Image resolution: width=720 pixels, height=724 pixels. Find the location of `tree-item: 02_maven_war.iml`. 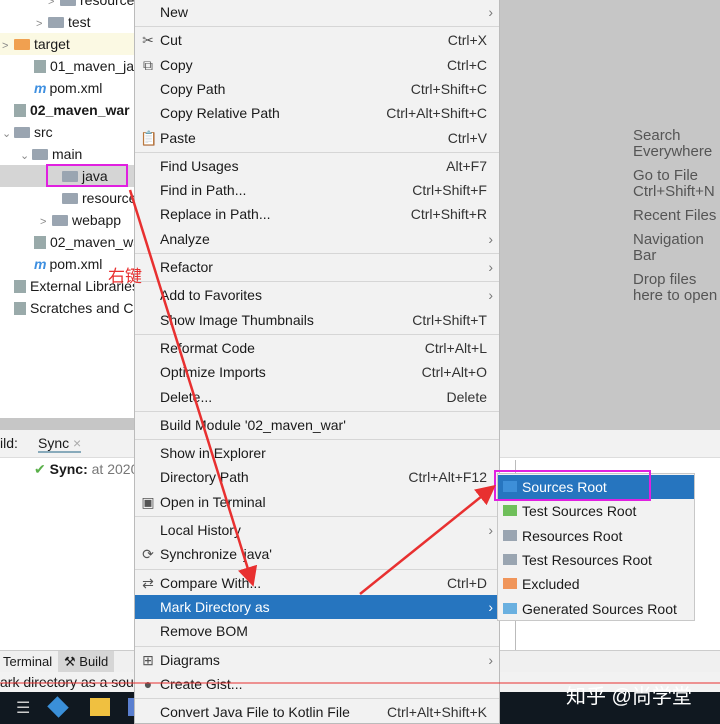

tree-item: 02_maven_war.iml is located at coordinates (67, 242).